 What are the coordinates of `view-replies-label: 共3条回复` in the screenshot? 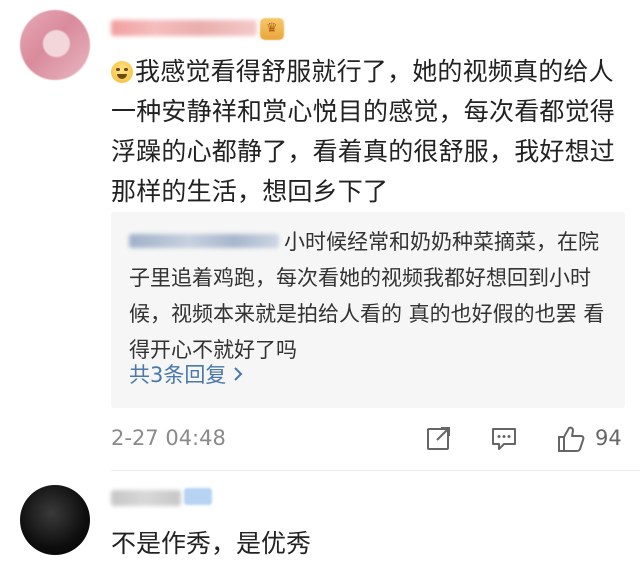 It's located at (178, 375).